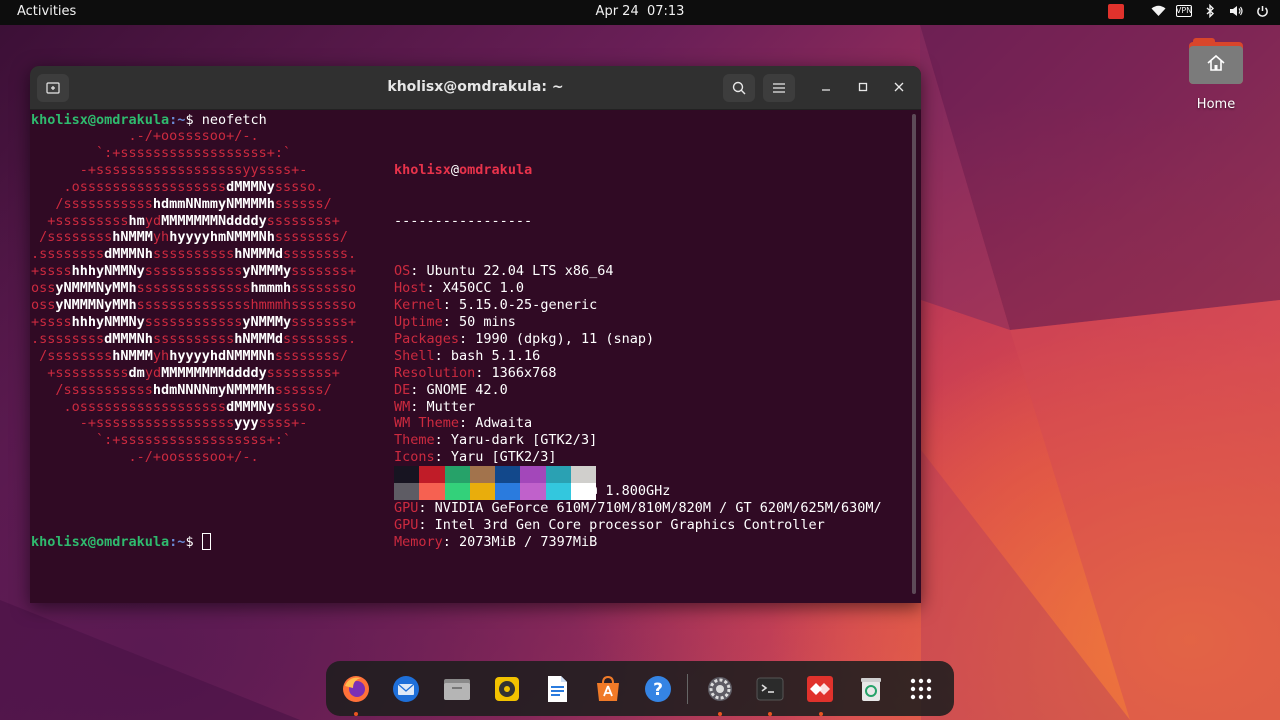 This screenshot has width=1280, height=720. I want to click on prompt-user-2: kholisx@omdrakula, so click(100, 542).